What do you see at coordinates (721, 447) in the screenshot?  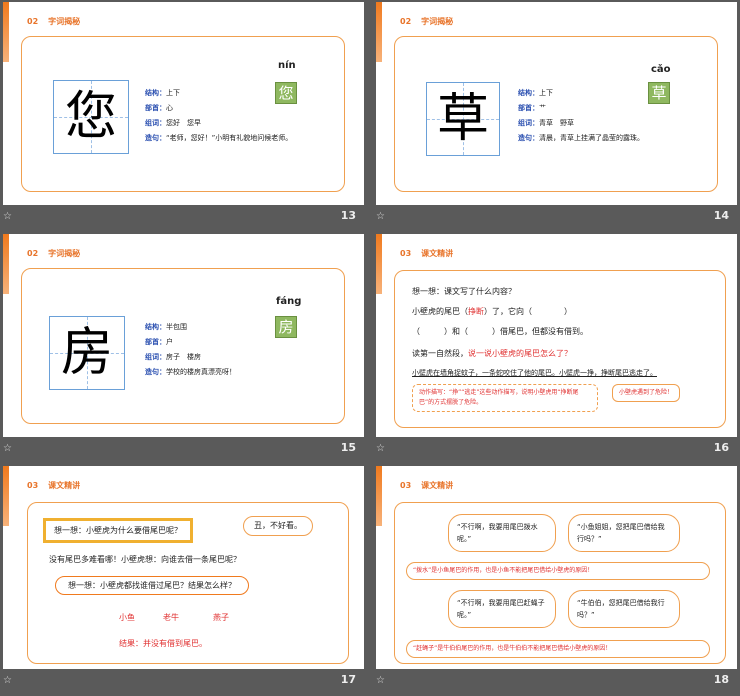 I see `slide-number: 16` at bounding box center [721, 447].